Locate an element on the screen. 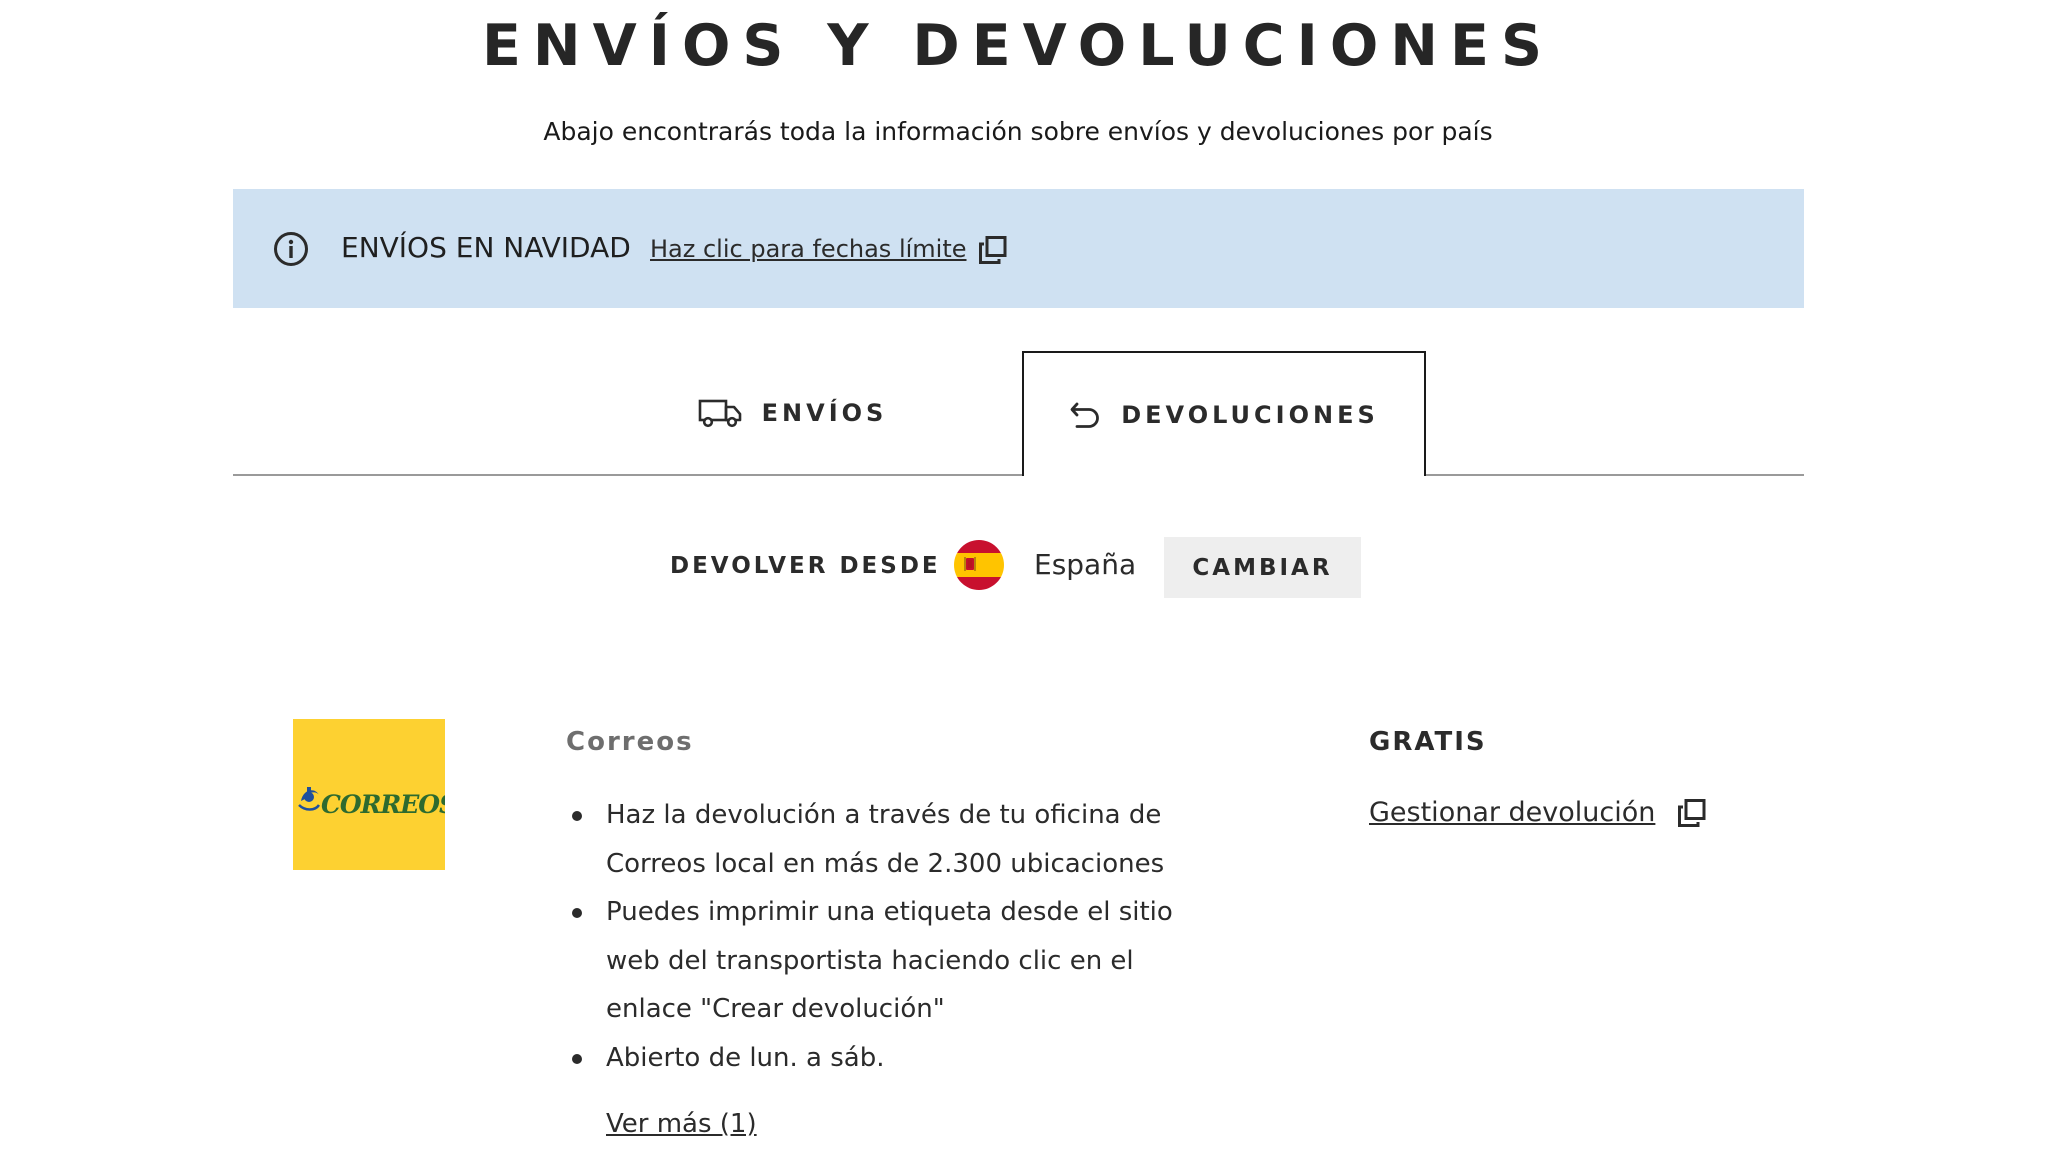 Image resolution: width=2070 pixels, height=1164 pixels. carrier-name: Correos is located at coordinates (630, 742).